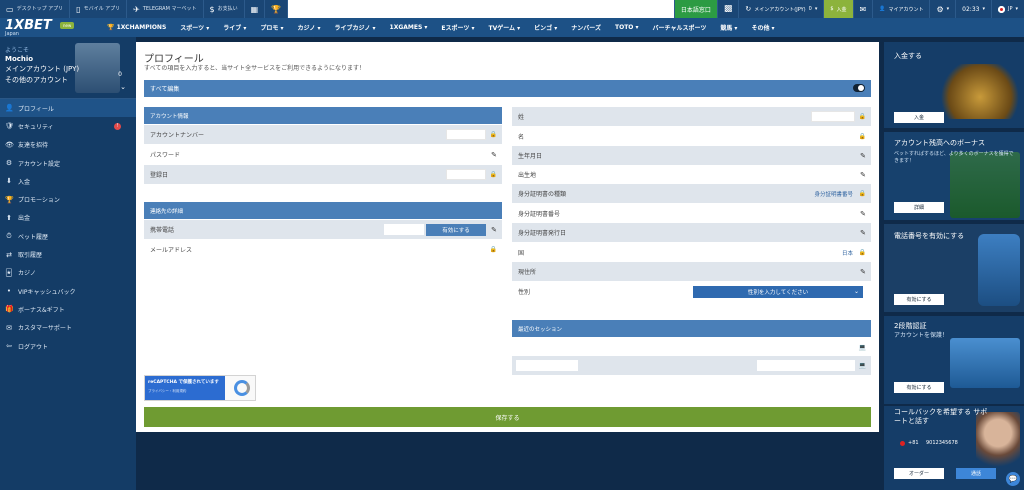 This screenshot has height=490, width=1024. I want to click on nav-item-horse-racing: 競馬 ▾, so click(728, 27).